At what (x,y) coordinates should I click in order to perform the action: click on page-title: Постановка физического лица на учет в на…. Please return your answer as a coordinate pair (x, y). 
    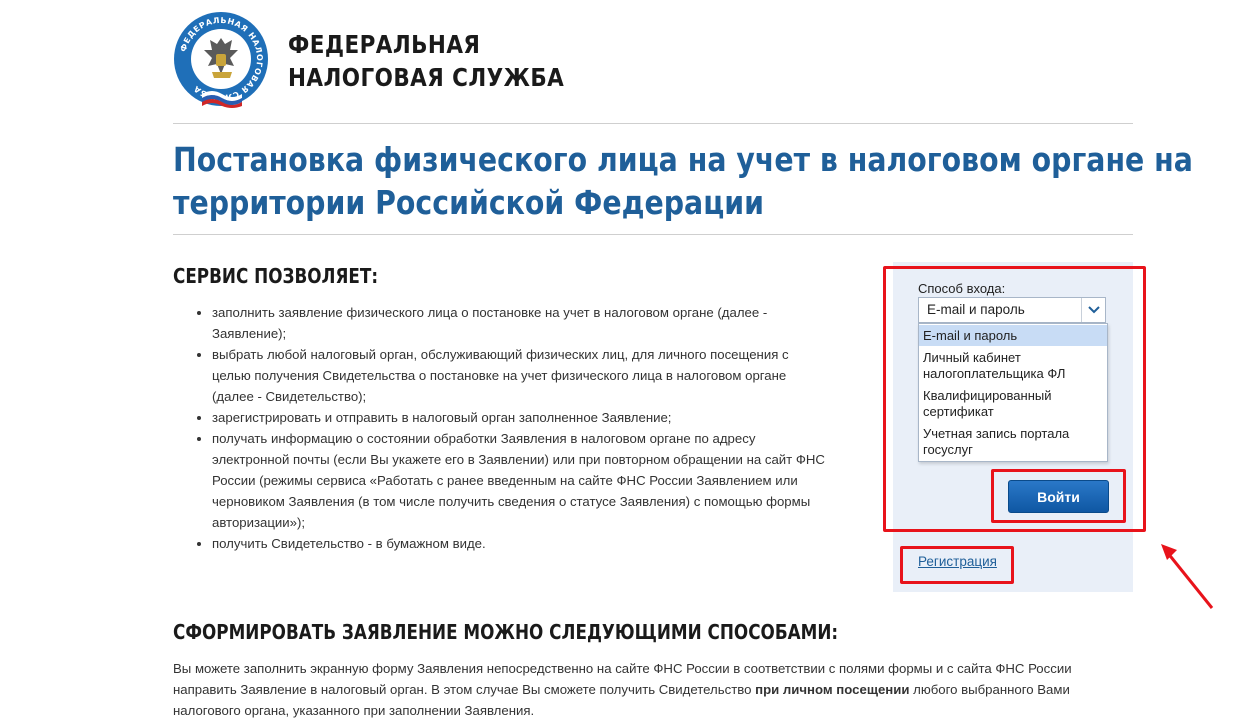
    Looking at the image, I should click on (683, 181).